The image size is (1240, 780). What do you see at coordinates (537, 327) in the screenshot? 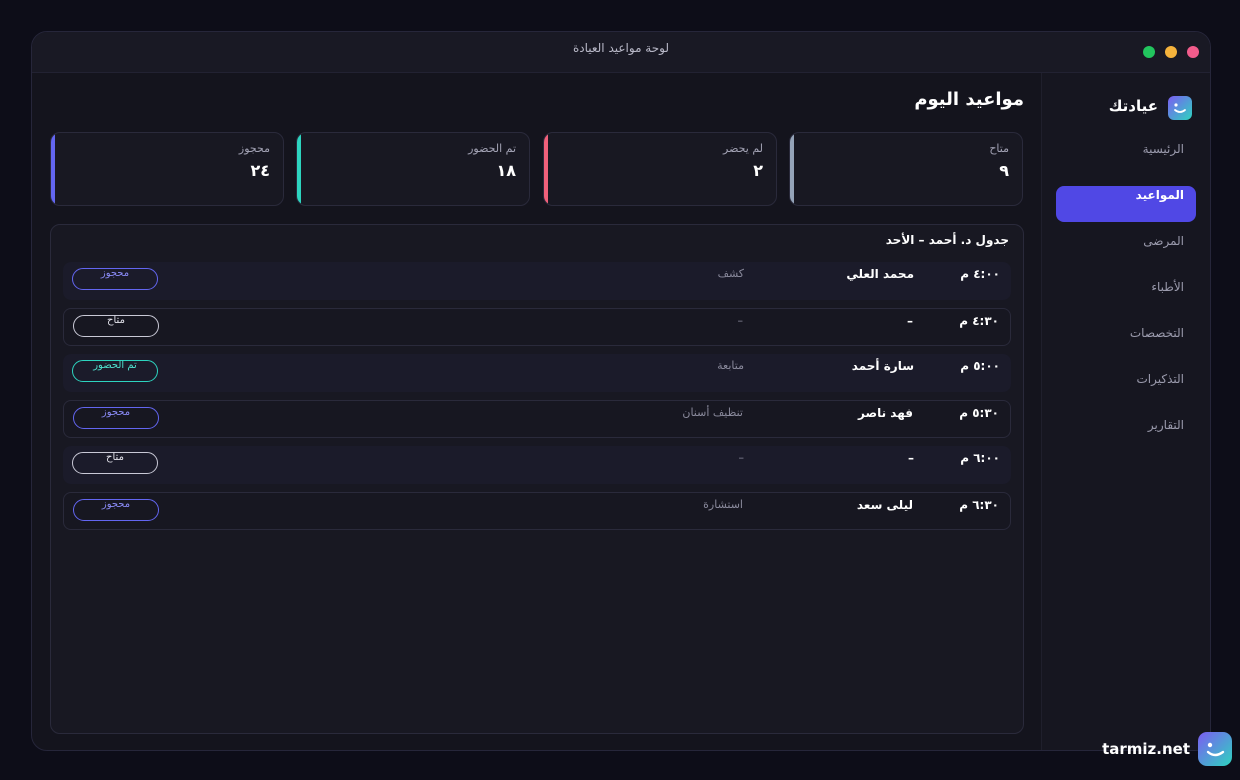
I see `appointment-row: ٤:٣٠ م – – متاح` at bounding box center [537, 327].